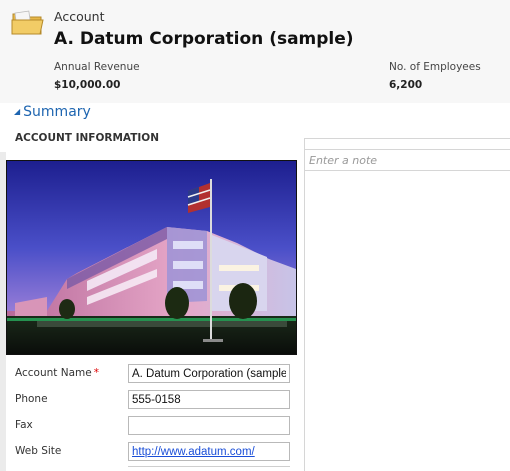 The width and height of the screenshot is (510, 471). Describe the element at coordinates (209, 466) in the screenshot. I see `next-field-edge` at that location.